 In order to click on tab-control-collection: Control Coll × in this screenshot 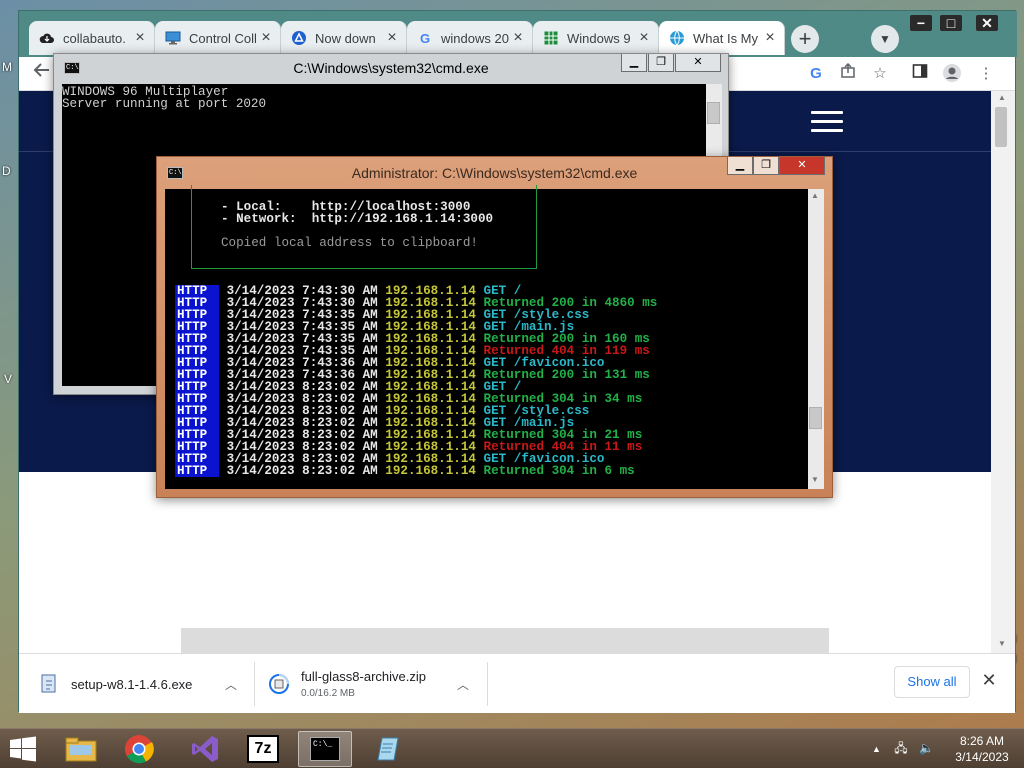, I will do `click(218, 38)`.